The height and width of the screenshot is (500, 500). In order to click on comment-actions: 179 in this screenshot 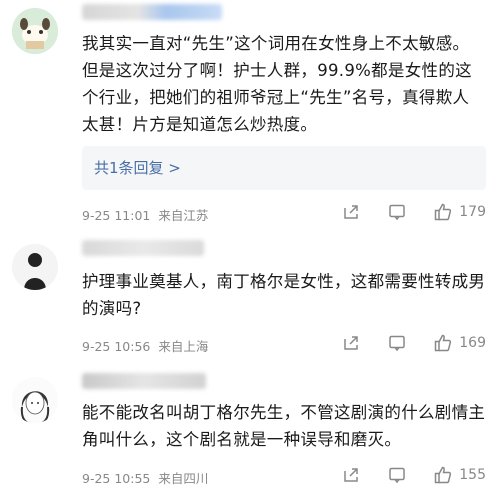, I will do `click(413, 212)`.